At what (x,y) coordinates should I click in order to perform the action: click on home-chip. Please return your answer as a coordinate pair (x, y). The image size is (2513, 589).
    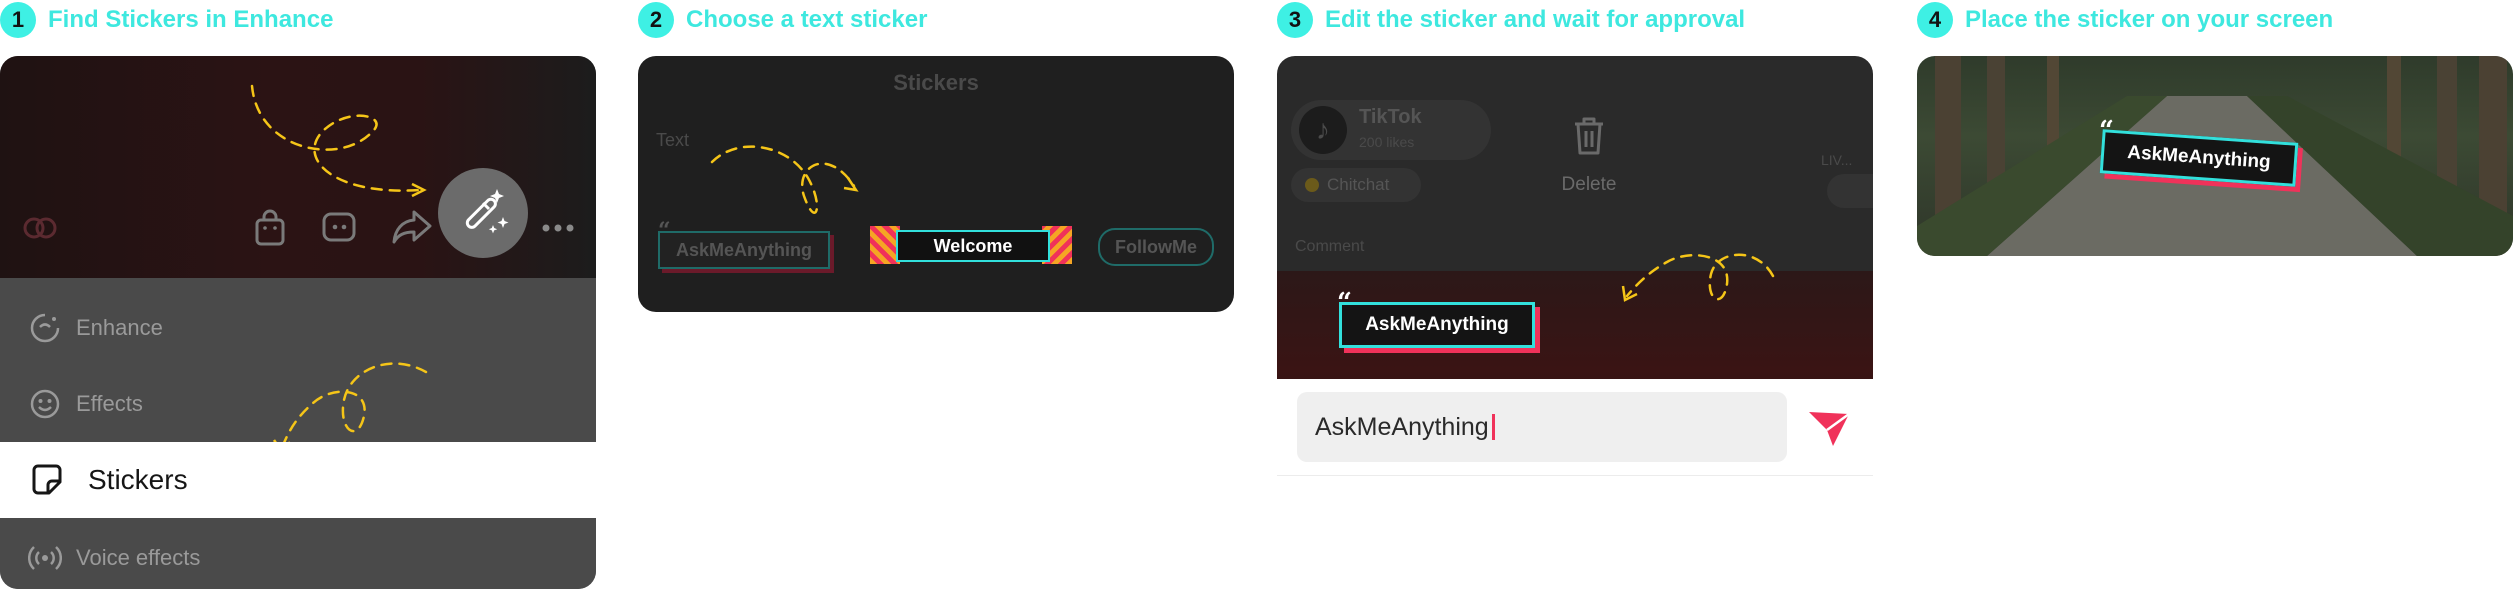
    Looking at the image, I should click on (1850, 191).